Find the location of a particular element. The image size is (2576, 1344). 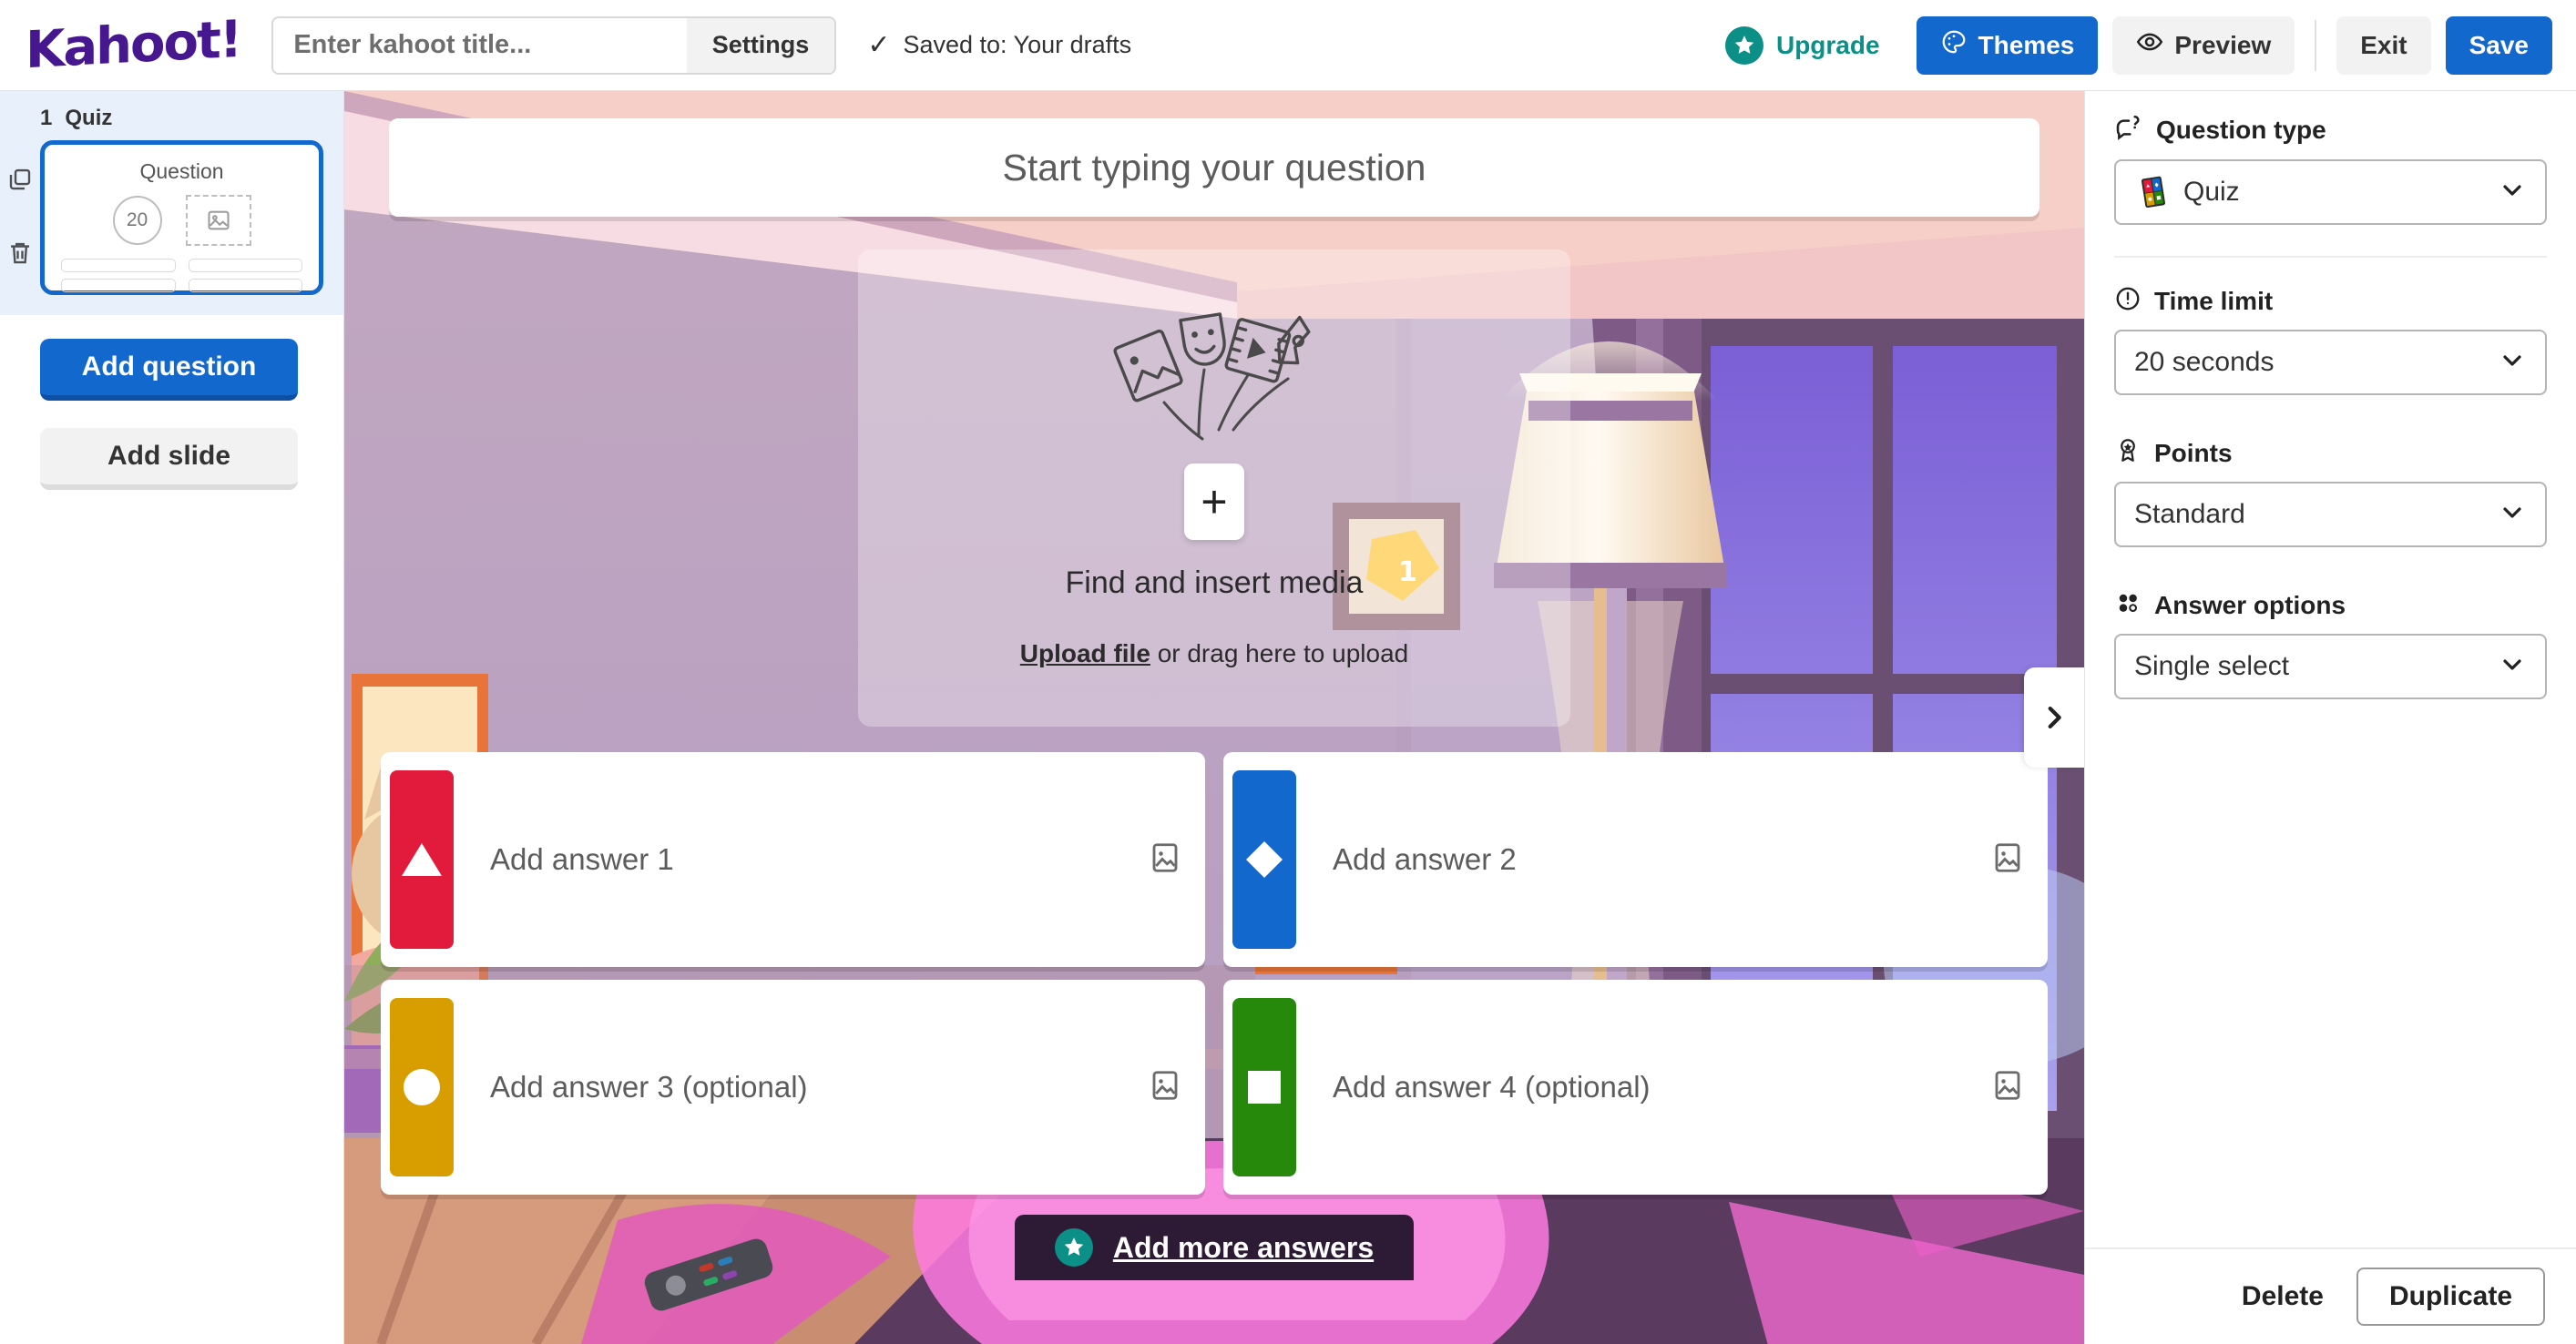

upgrade-button: Upgrade is located at coordinates (1802, 45).